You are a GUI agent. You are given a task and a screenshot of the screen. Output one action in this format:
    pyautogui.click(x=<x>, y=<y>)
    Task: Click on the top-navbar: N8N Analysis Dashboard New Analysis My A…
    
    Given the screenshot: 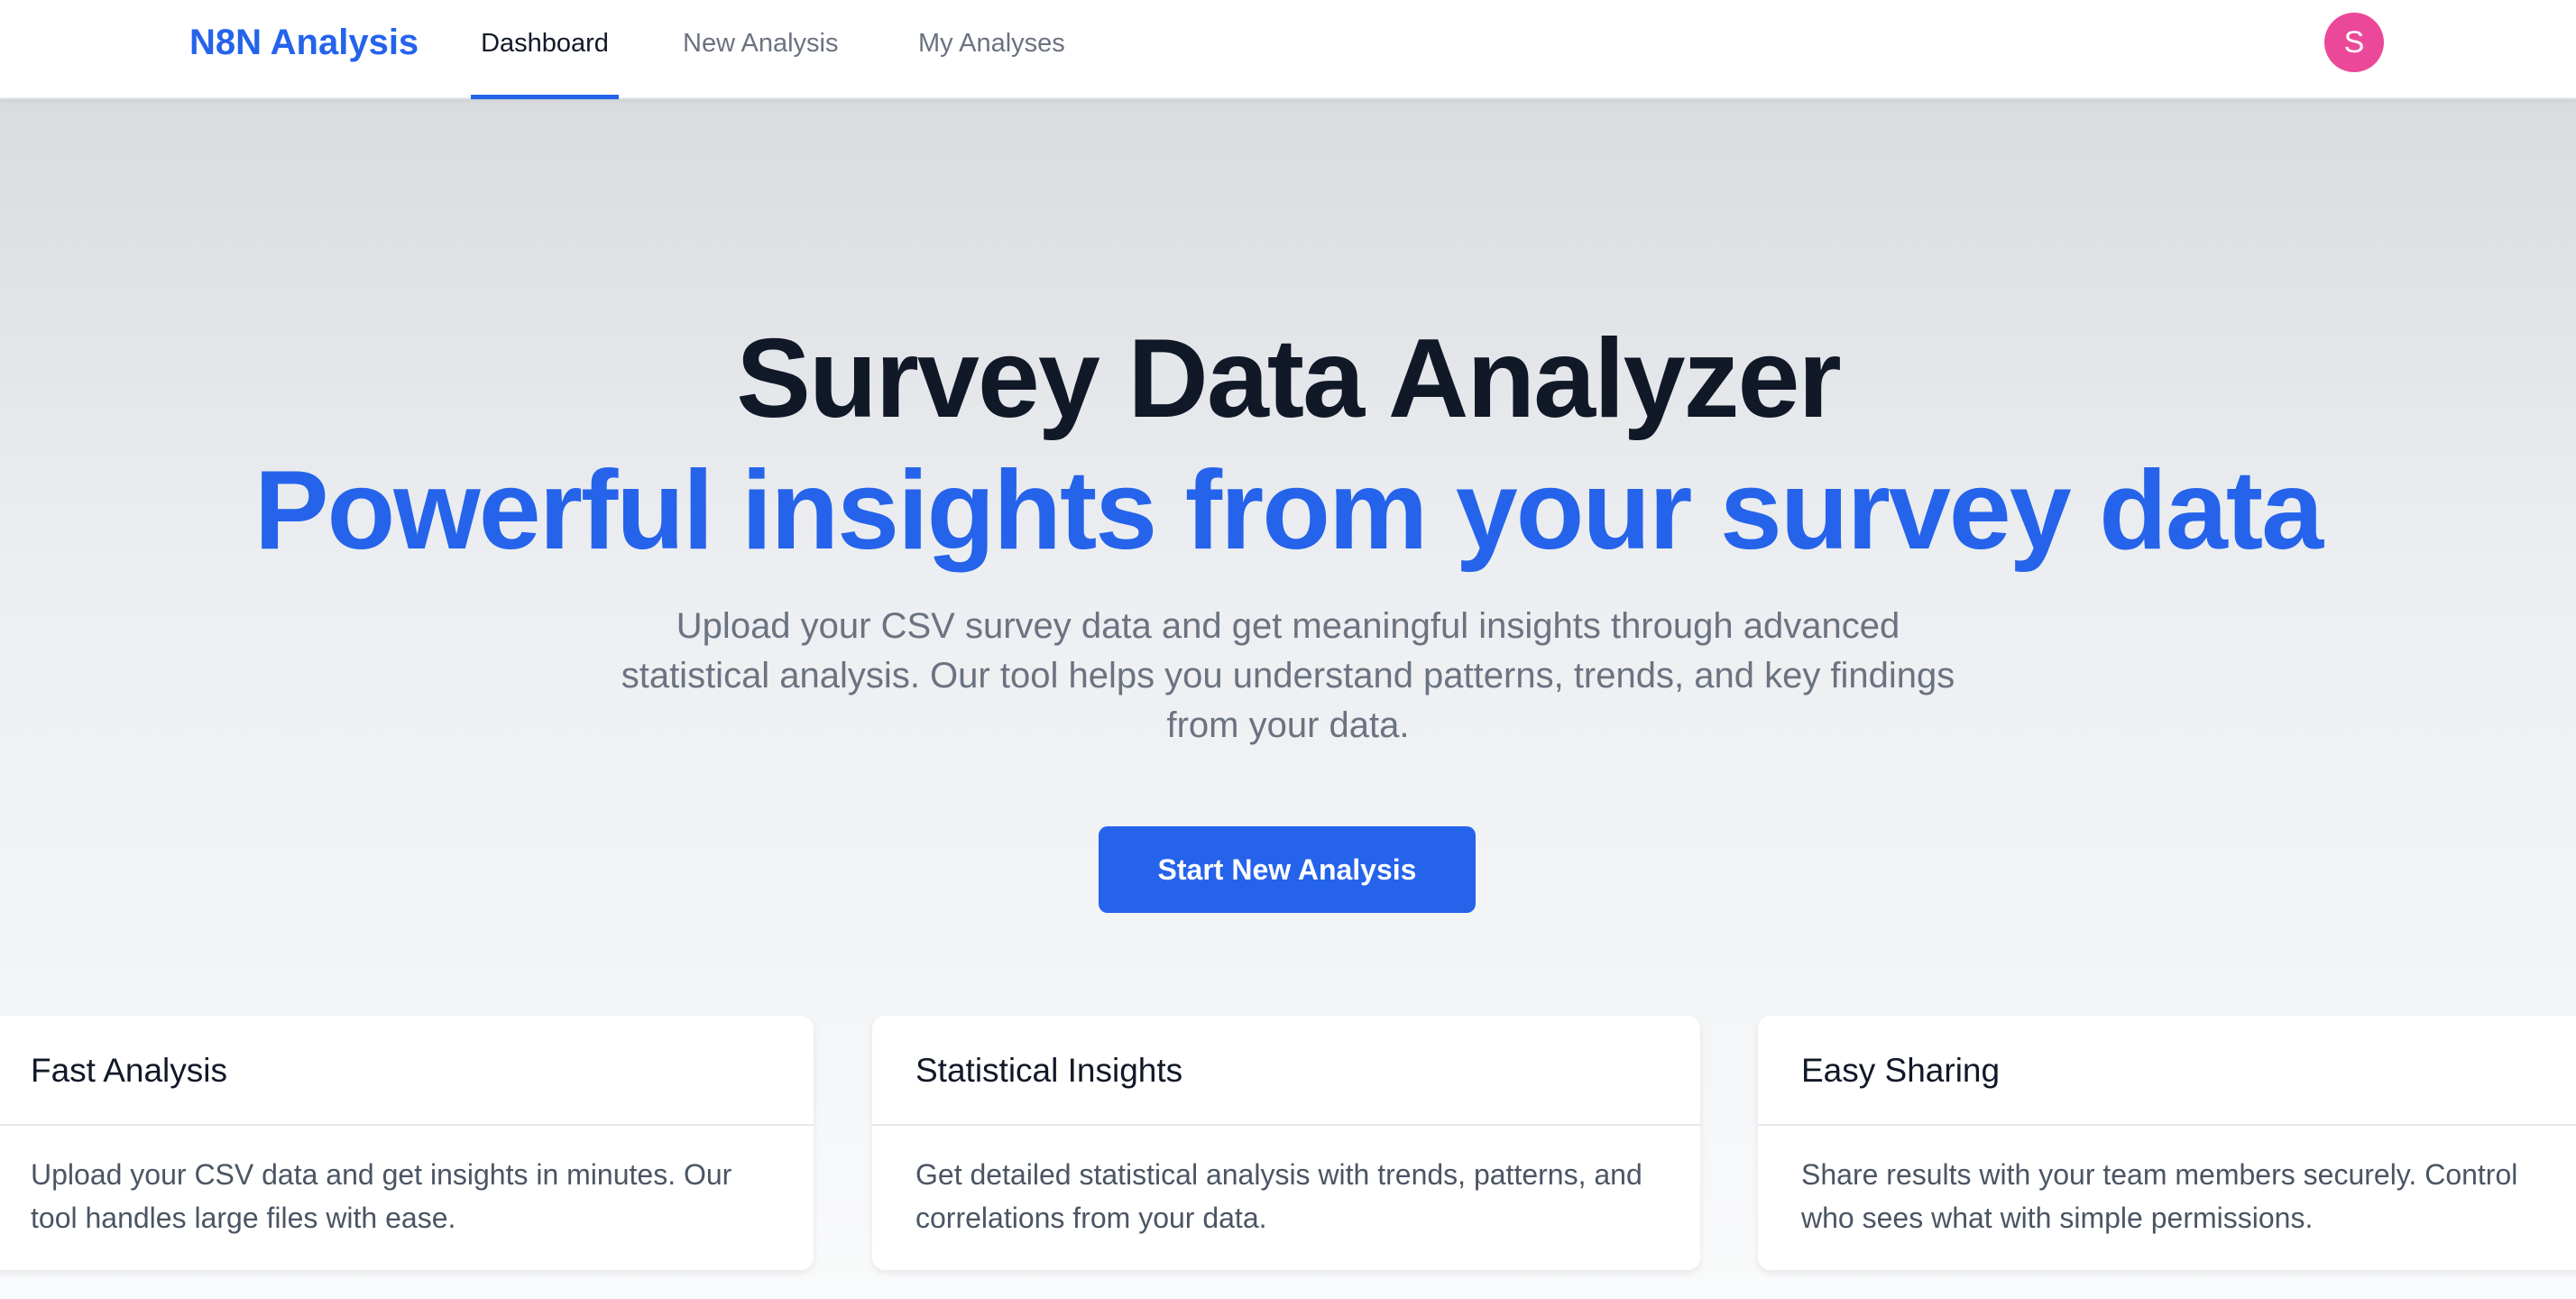 What is the action you would take?
    pyautogui.click(x=1288, y=49)
    